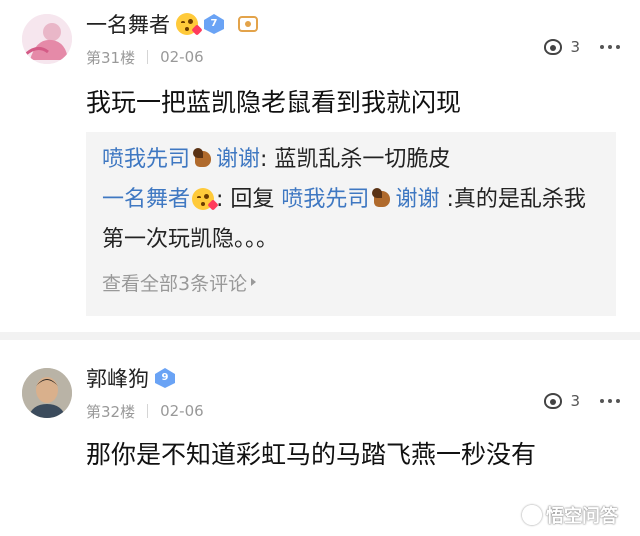  Describe the element at coordinates (311, 454) in the screenshot. I see `comment-text: 那你是不知道彩虹马的马踏飞燕一秒没有` at that location.